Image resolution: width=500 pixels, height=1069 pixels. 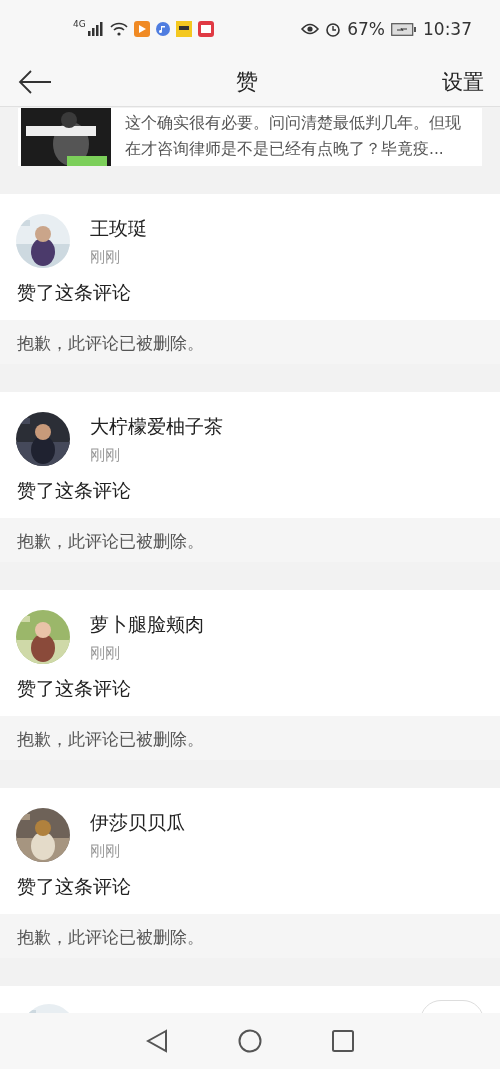 What do you see at coordinates (404, 29) in the screenshot?
I see `battery-icon` at bounding box center [404, 29].